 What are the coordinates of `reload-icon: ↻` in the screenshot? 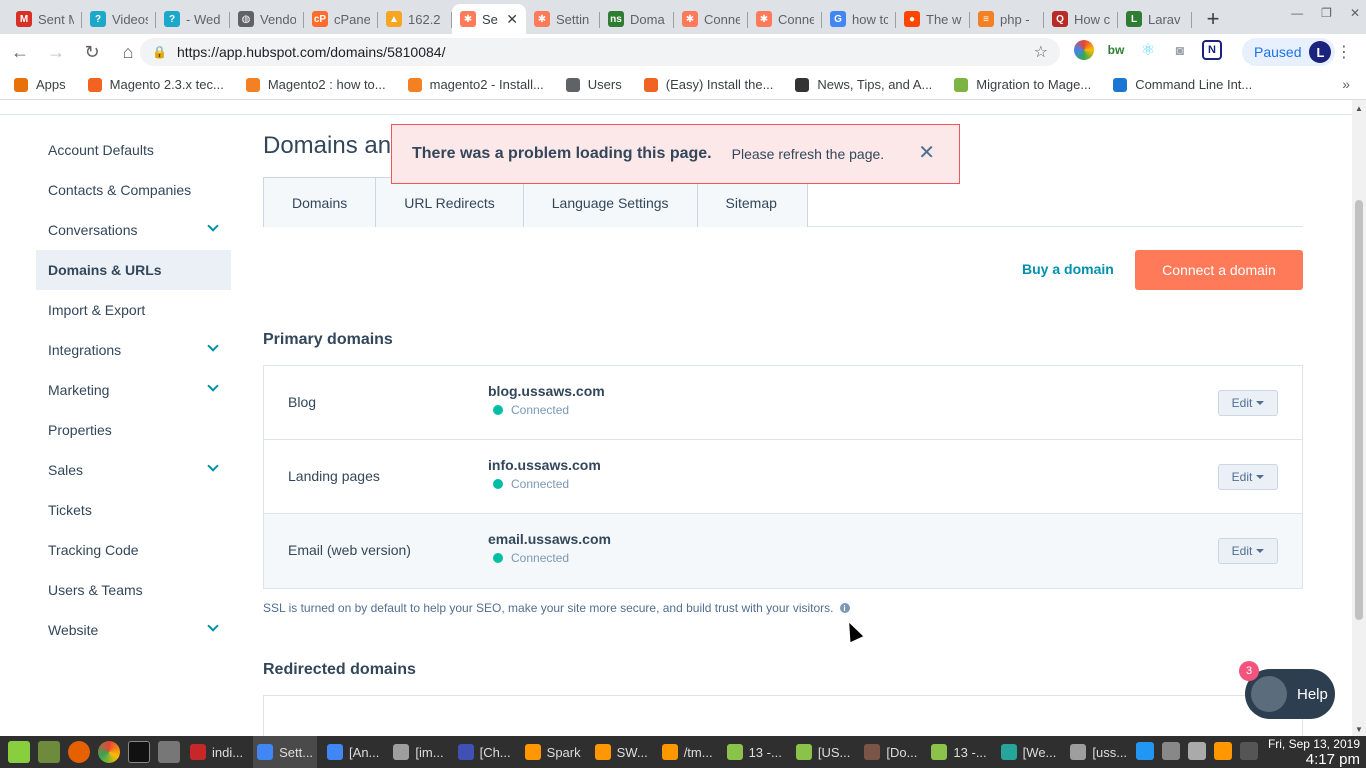 It's located at (92, 52).